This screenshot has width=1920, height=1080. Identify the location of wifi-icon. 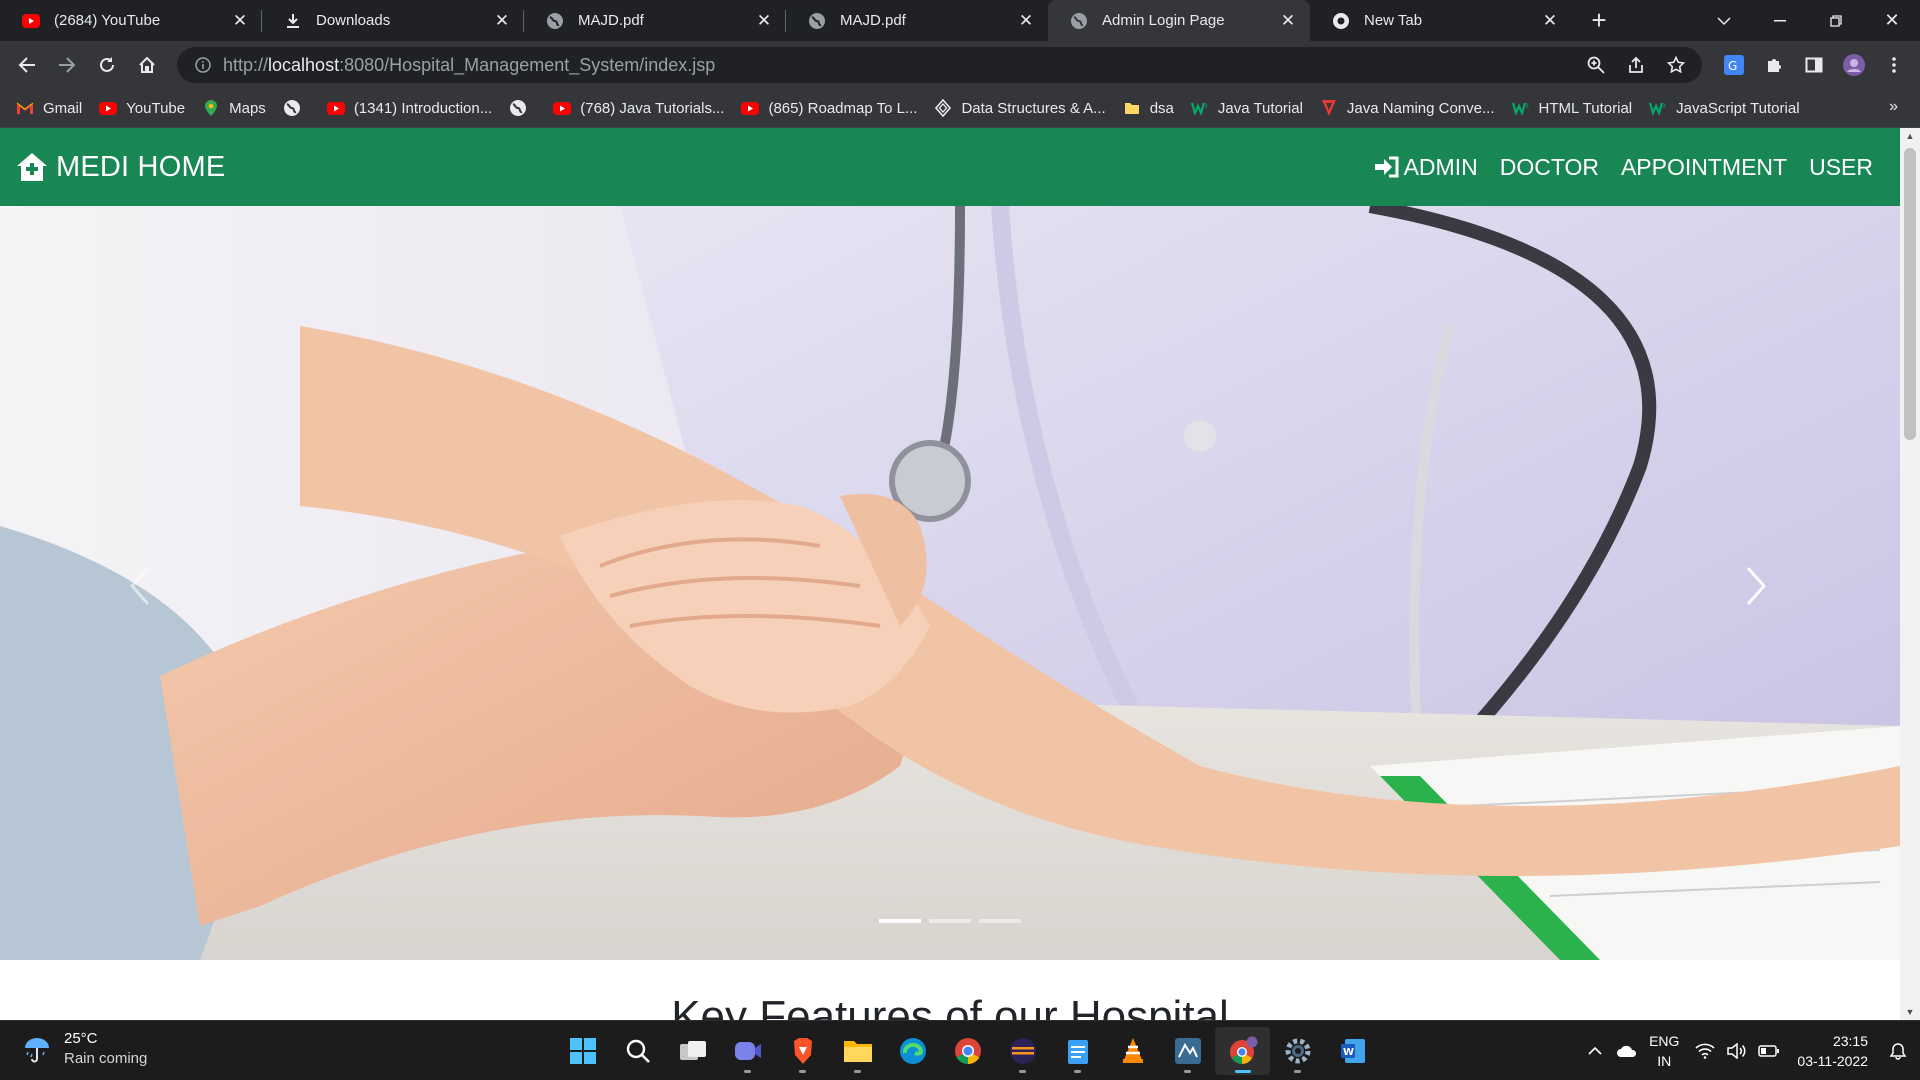
(1705, 1051).